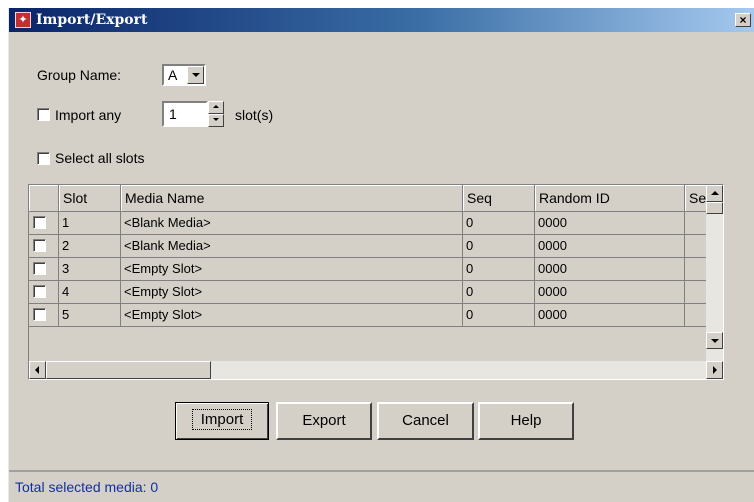  I want to click on column-header-select, so click(44, 198).